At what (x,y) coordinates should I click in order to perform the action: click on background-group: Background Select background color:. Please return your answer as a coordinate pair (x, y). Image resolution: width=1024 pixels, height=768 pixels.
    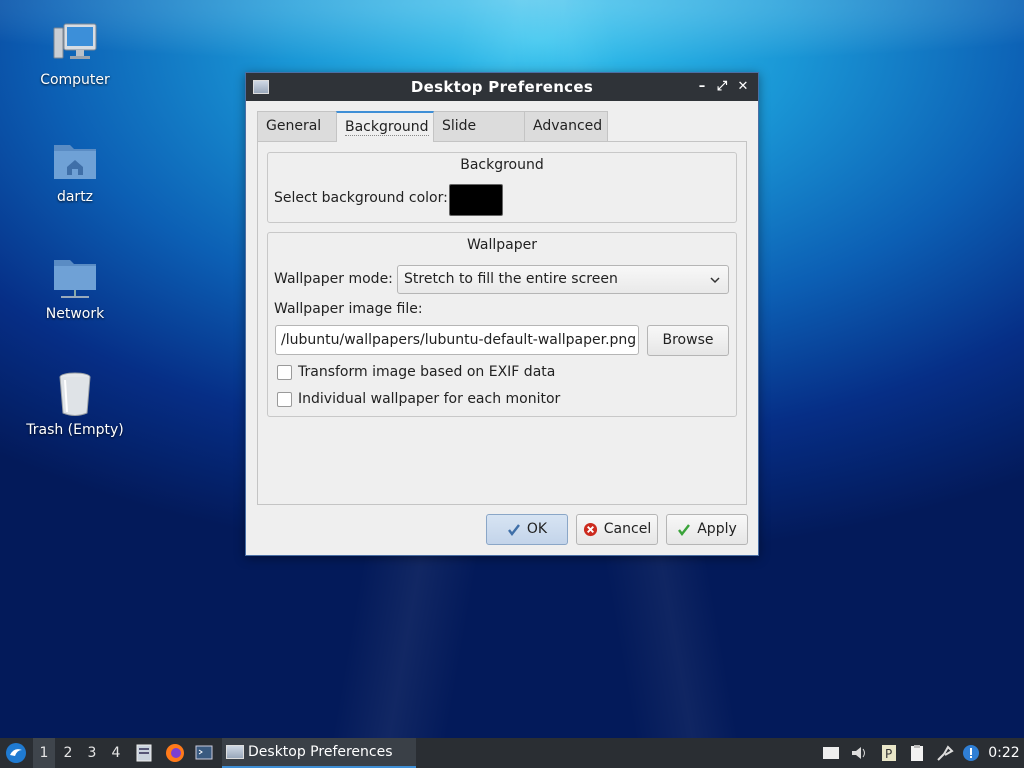
    Looking at the image, I should click on (502, 187).